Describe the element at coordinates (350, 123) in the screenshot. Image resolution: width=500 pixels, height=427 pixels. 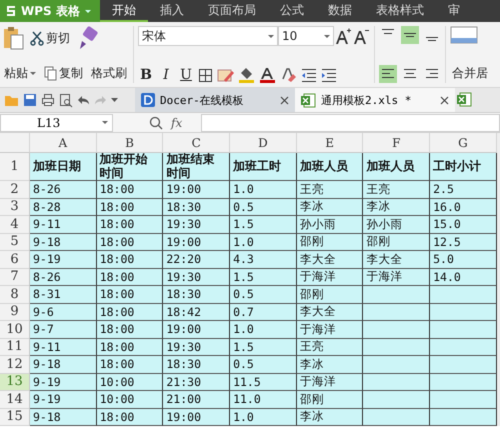
I see `formula-input` at that location.